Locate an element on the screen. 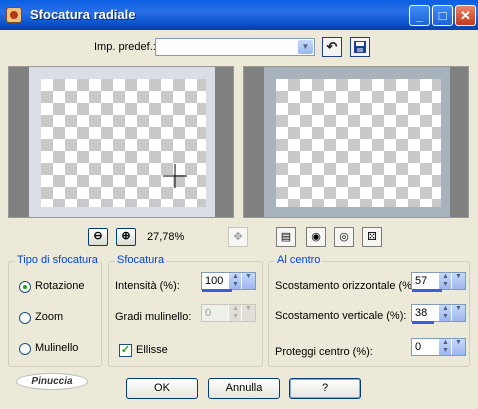 Image resolution: width=478 pixels, height=409 pixels. reset-arrow-icon: ↶ is located at coordinates (332, 46).